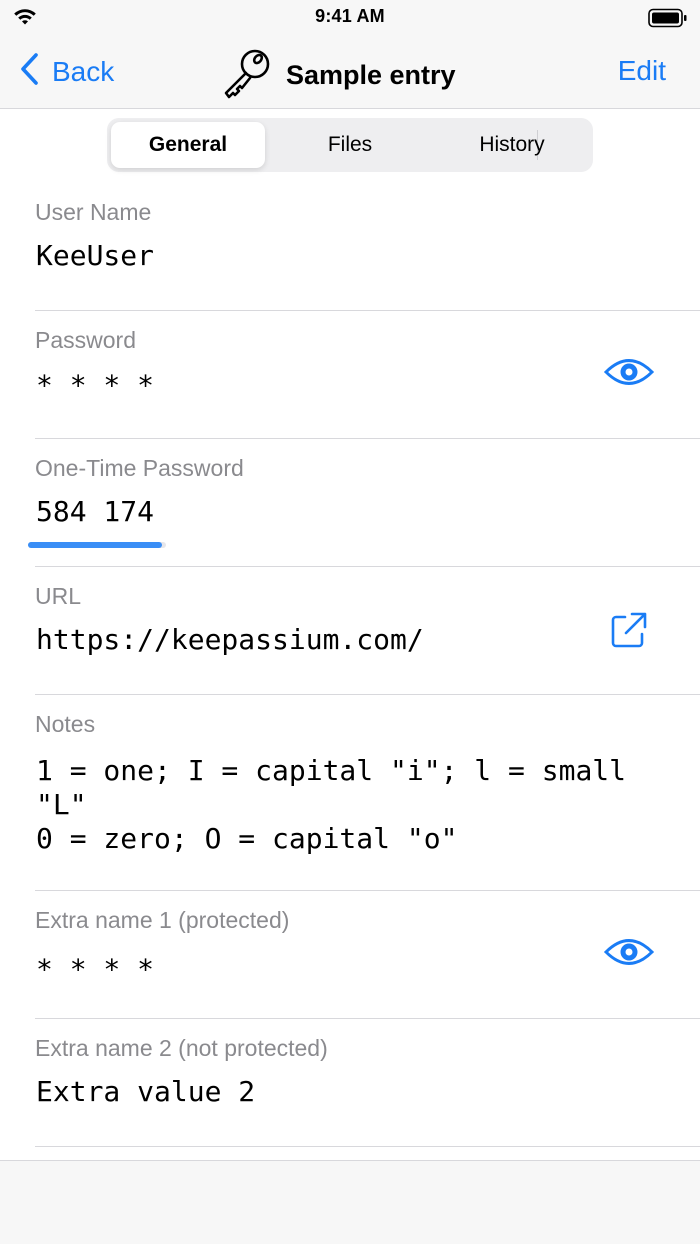 This screenshot has width=700, height=1244. I want to click on segmented-control: General Files History, so click(350, 145).